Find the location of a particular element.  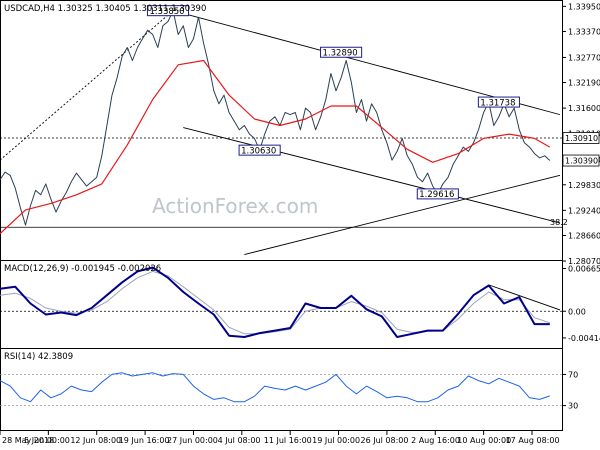

price-ytick-label: 1.33370 is located at coordinates (584, 31).